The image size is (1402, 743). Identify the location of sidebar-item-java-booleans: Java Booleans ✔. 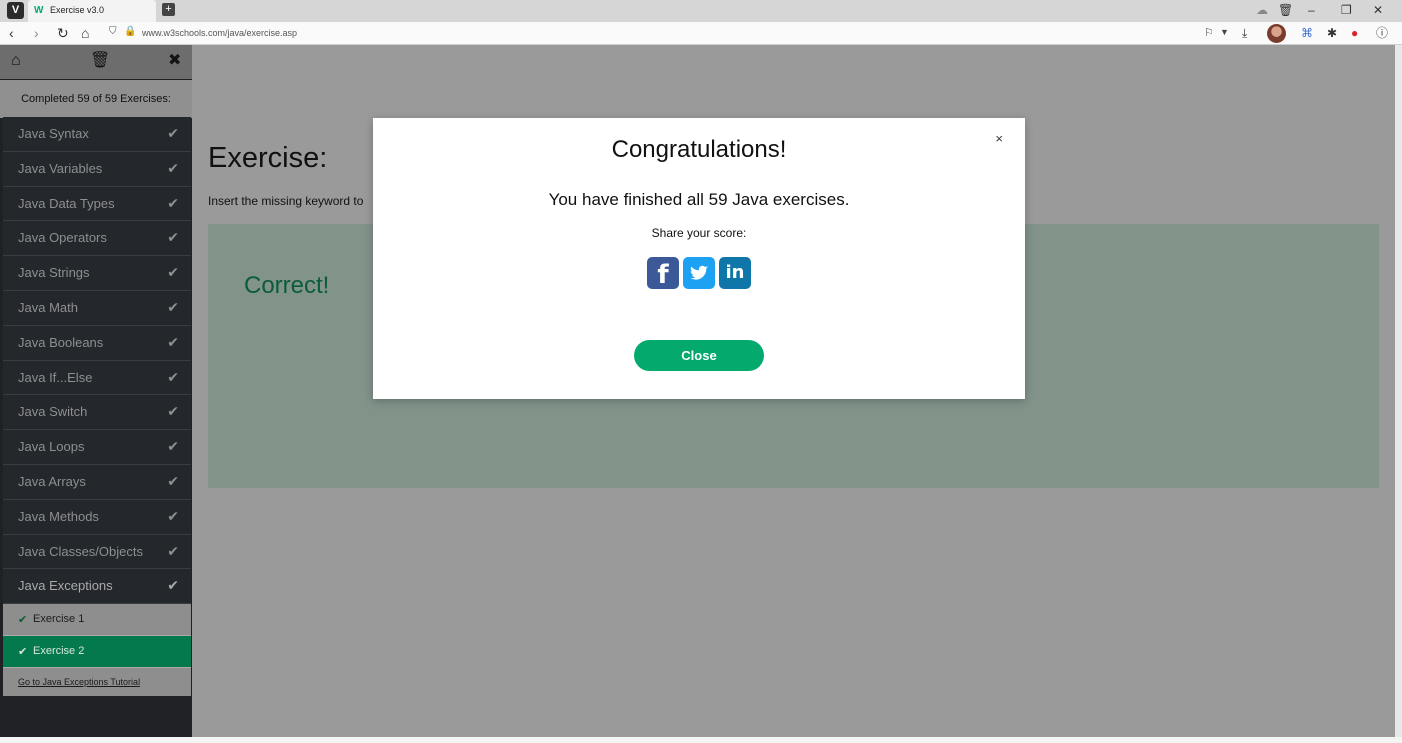
(97, 343).